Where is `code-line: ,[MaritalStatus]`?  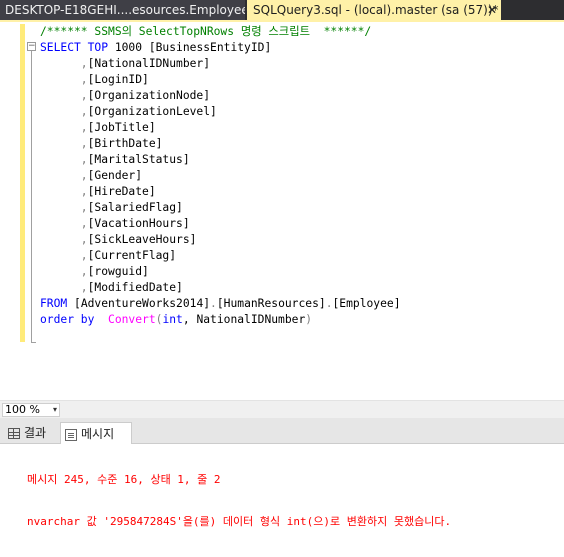 code-line: ,[MaritalStatus] is located at coordinates (220, 160).